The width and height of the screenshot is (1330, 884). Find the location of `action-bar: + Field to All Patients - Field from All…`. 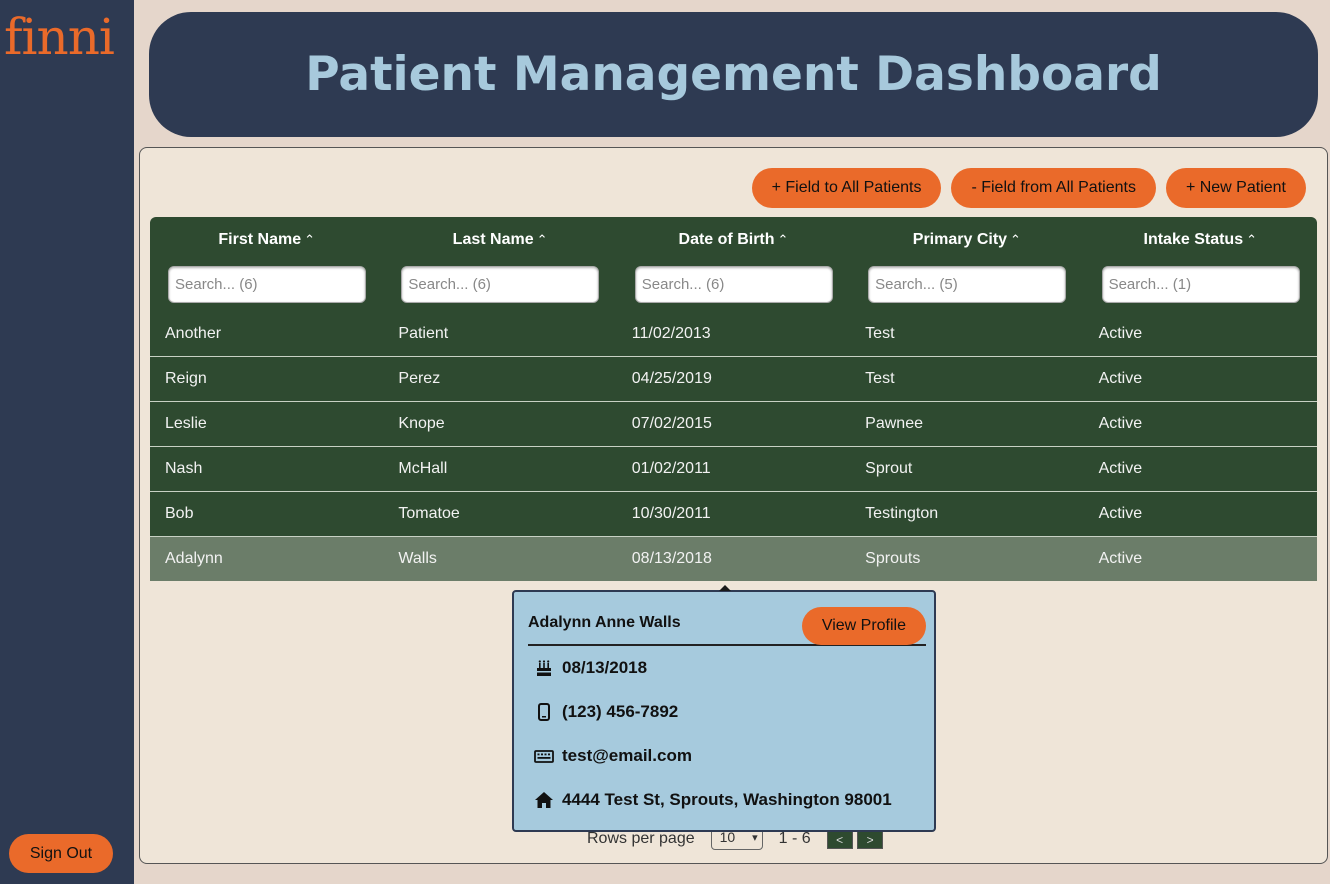

action-bar: + Field to All Patients - Field from All… is located at coordinates (1028, 188).